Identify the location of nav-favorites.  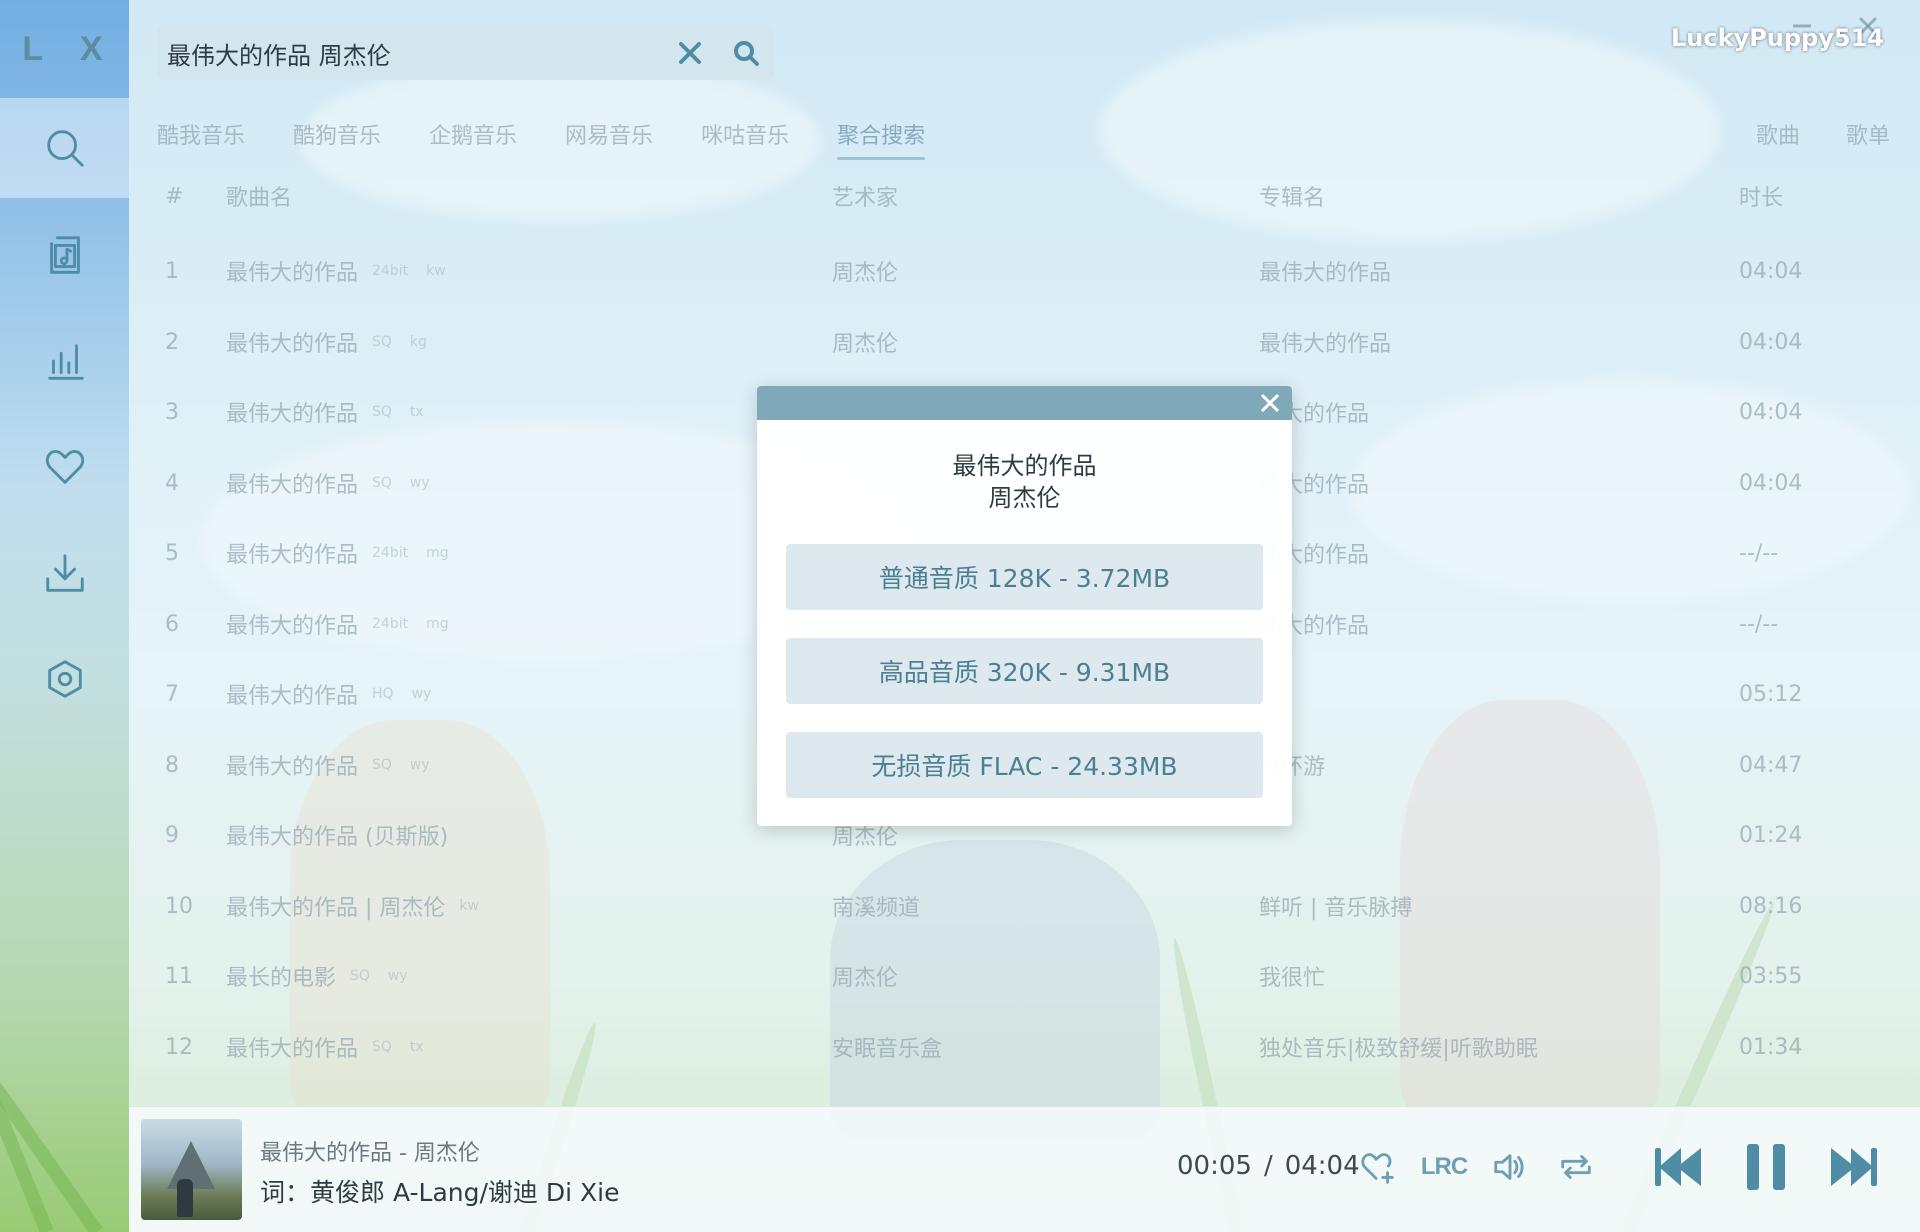
(64, 467).